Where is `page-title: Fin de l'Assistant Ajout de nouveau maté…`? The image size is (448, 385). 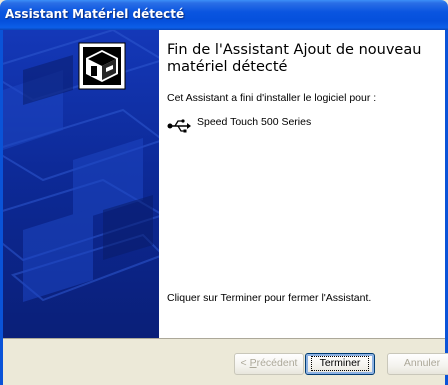 page-title: Fin de l'Assistant Ajout de nouveau maté… is located at coordinates (294, 58).